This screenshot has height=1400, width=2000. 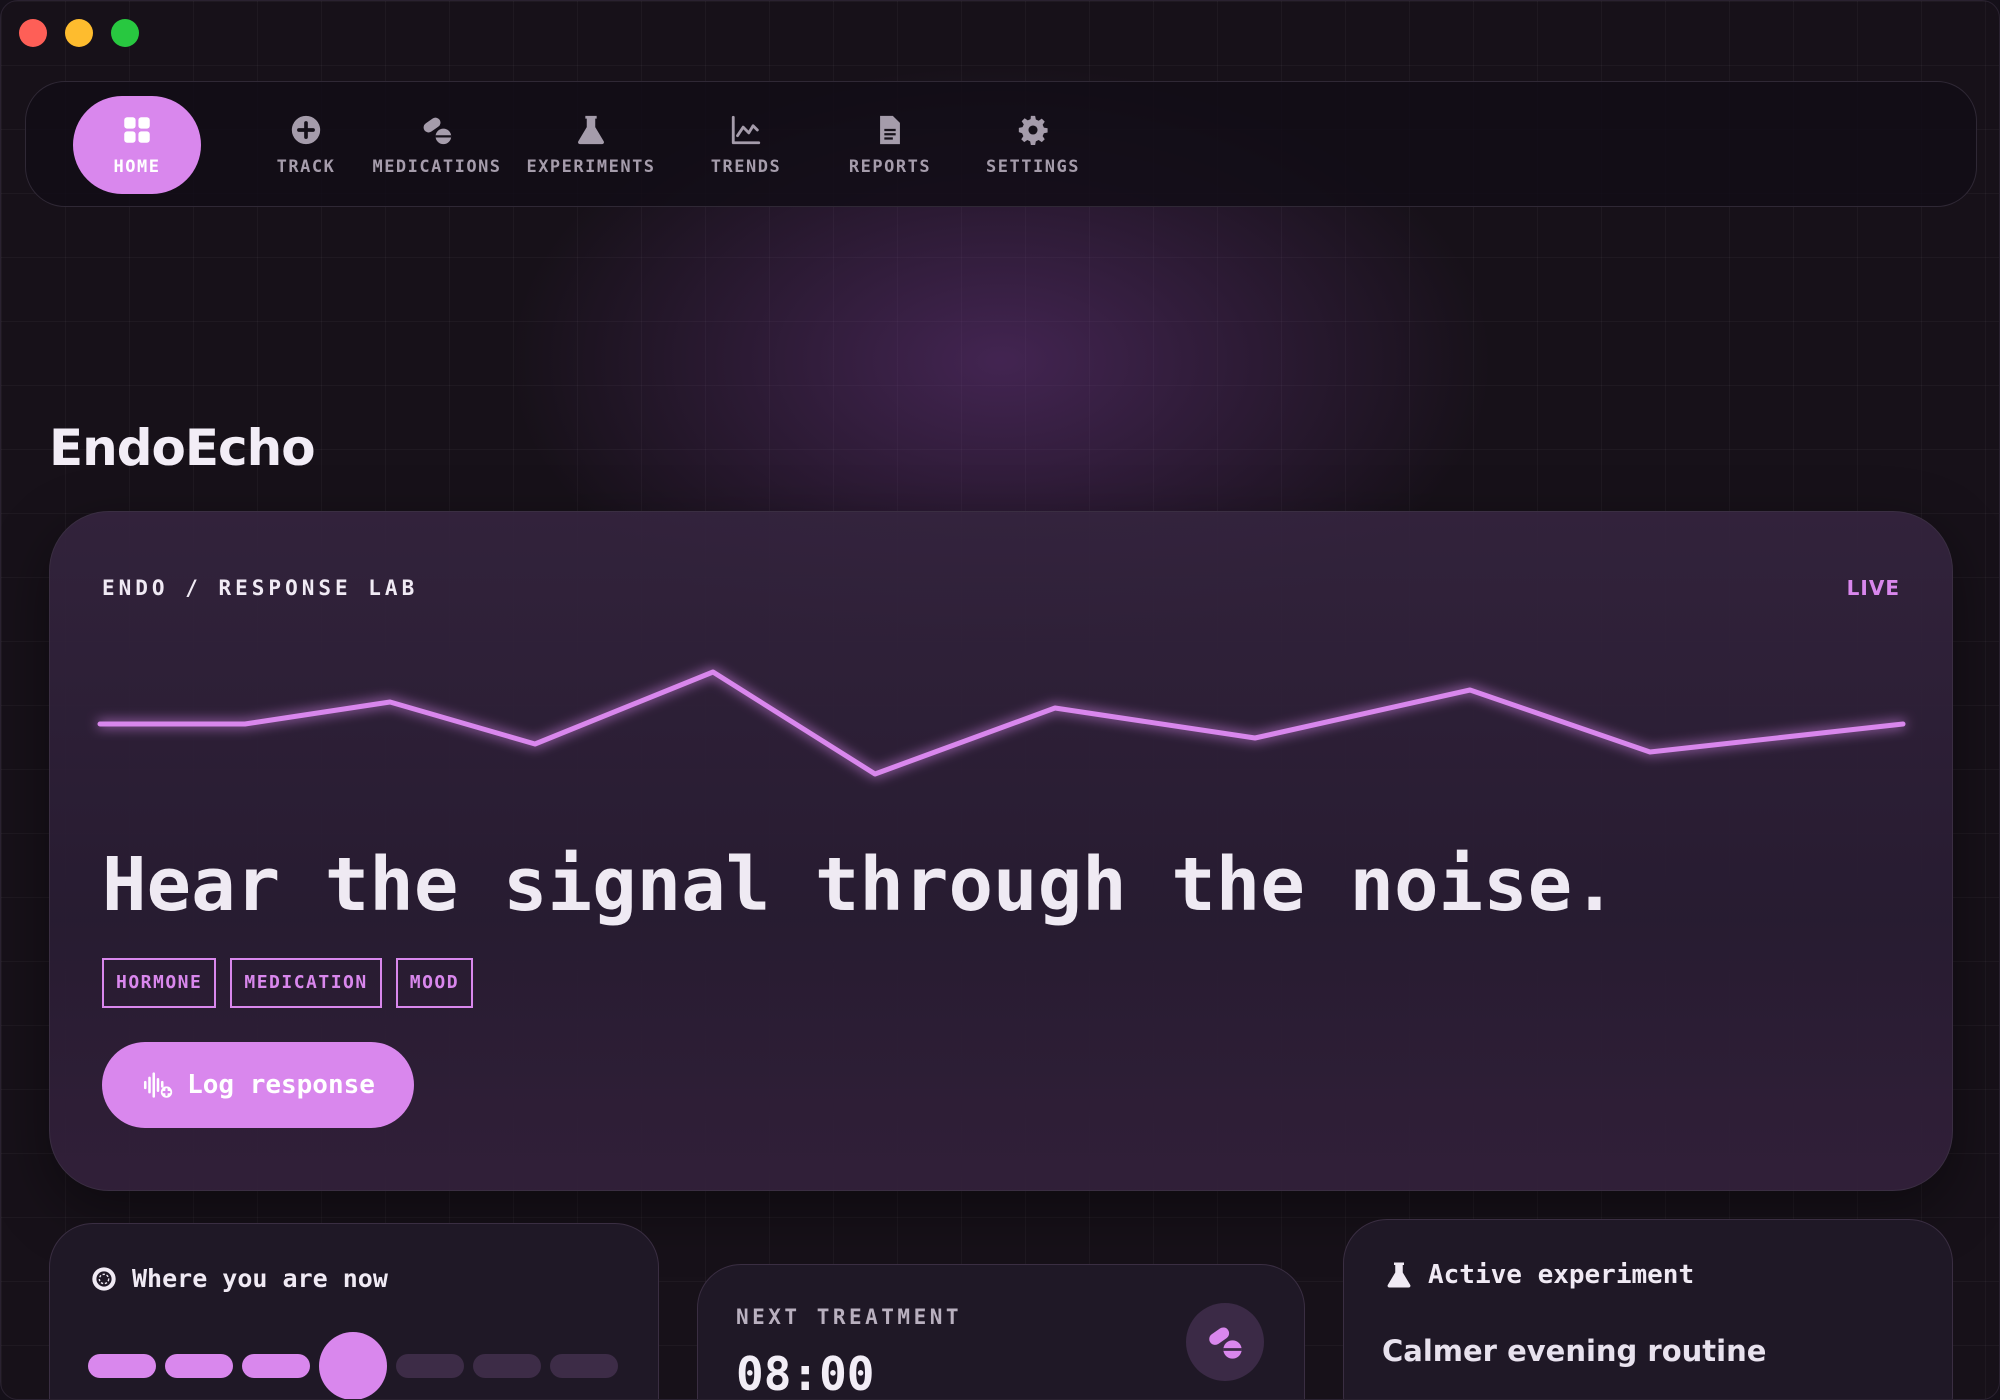 I want to click on treatment-icon-button, so click(x=1225, y=1342).